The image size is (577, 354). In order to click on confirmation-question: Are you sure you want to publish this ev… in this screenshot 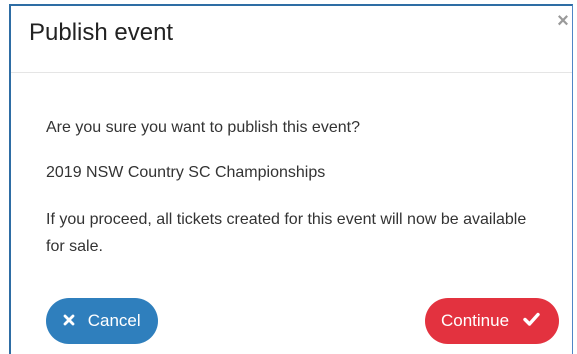, I will do `click(203, 127)`.